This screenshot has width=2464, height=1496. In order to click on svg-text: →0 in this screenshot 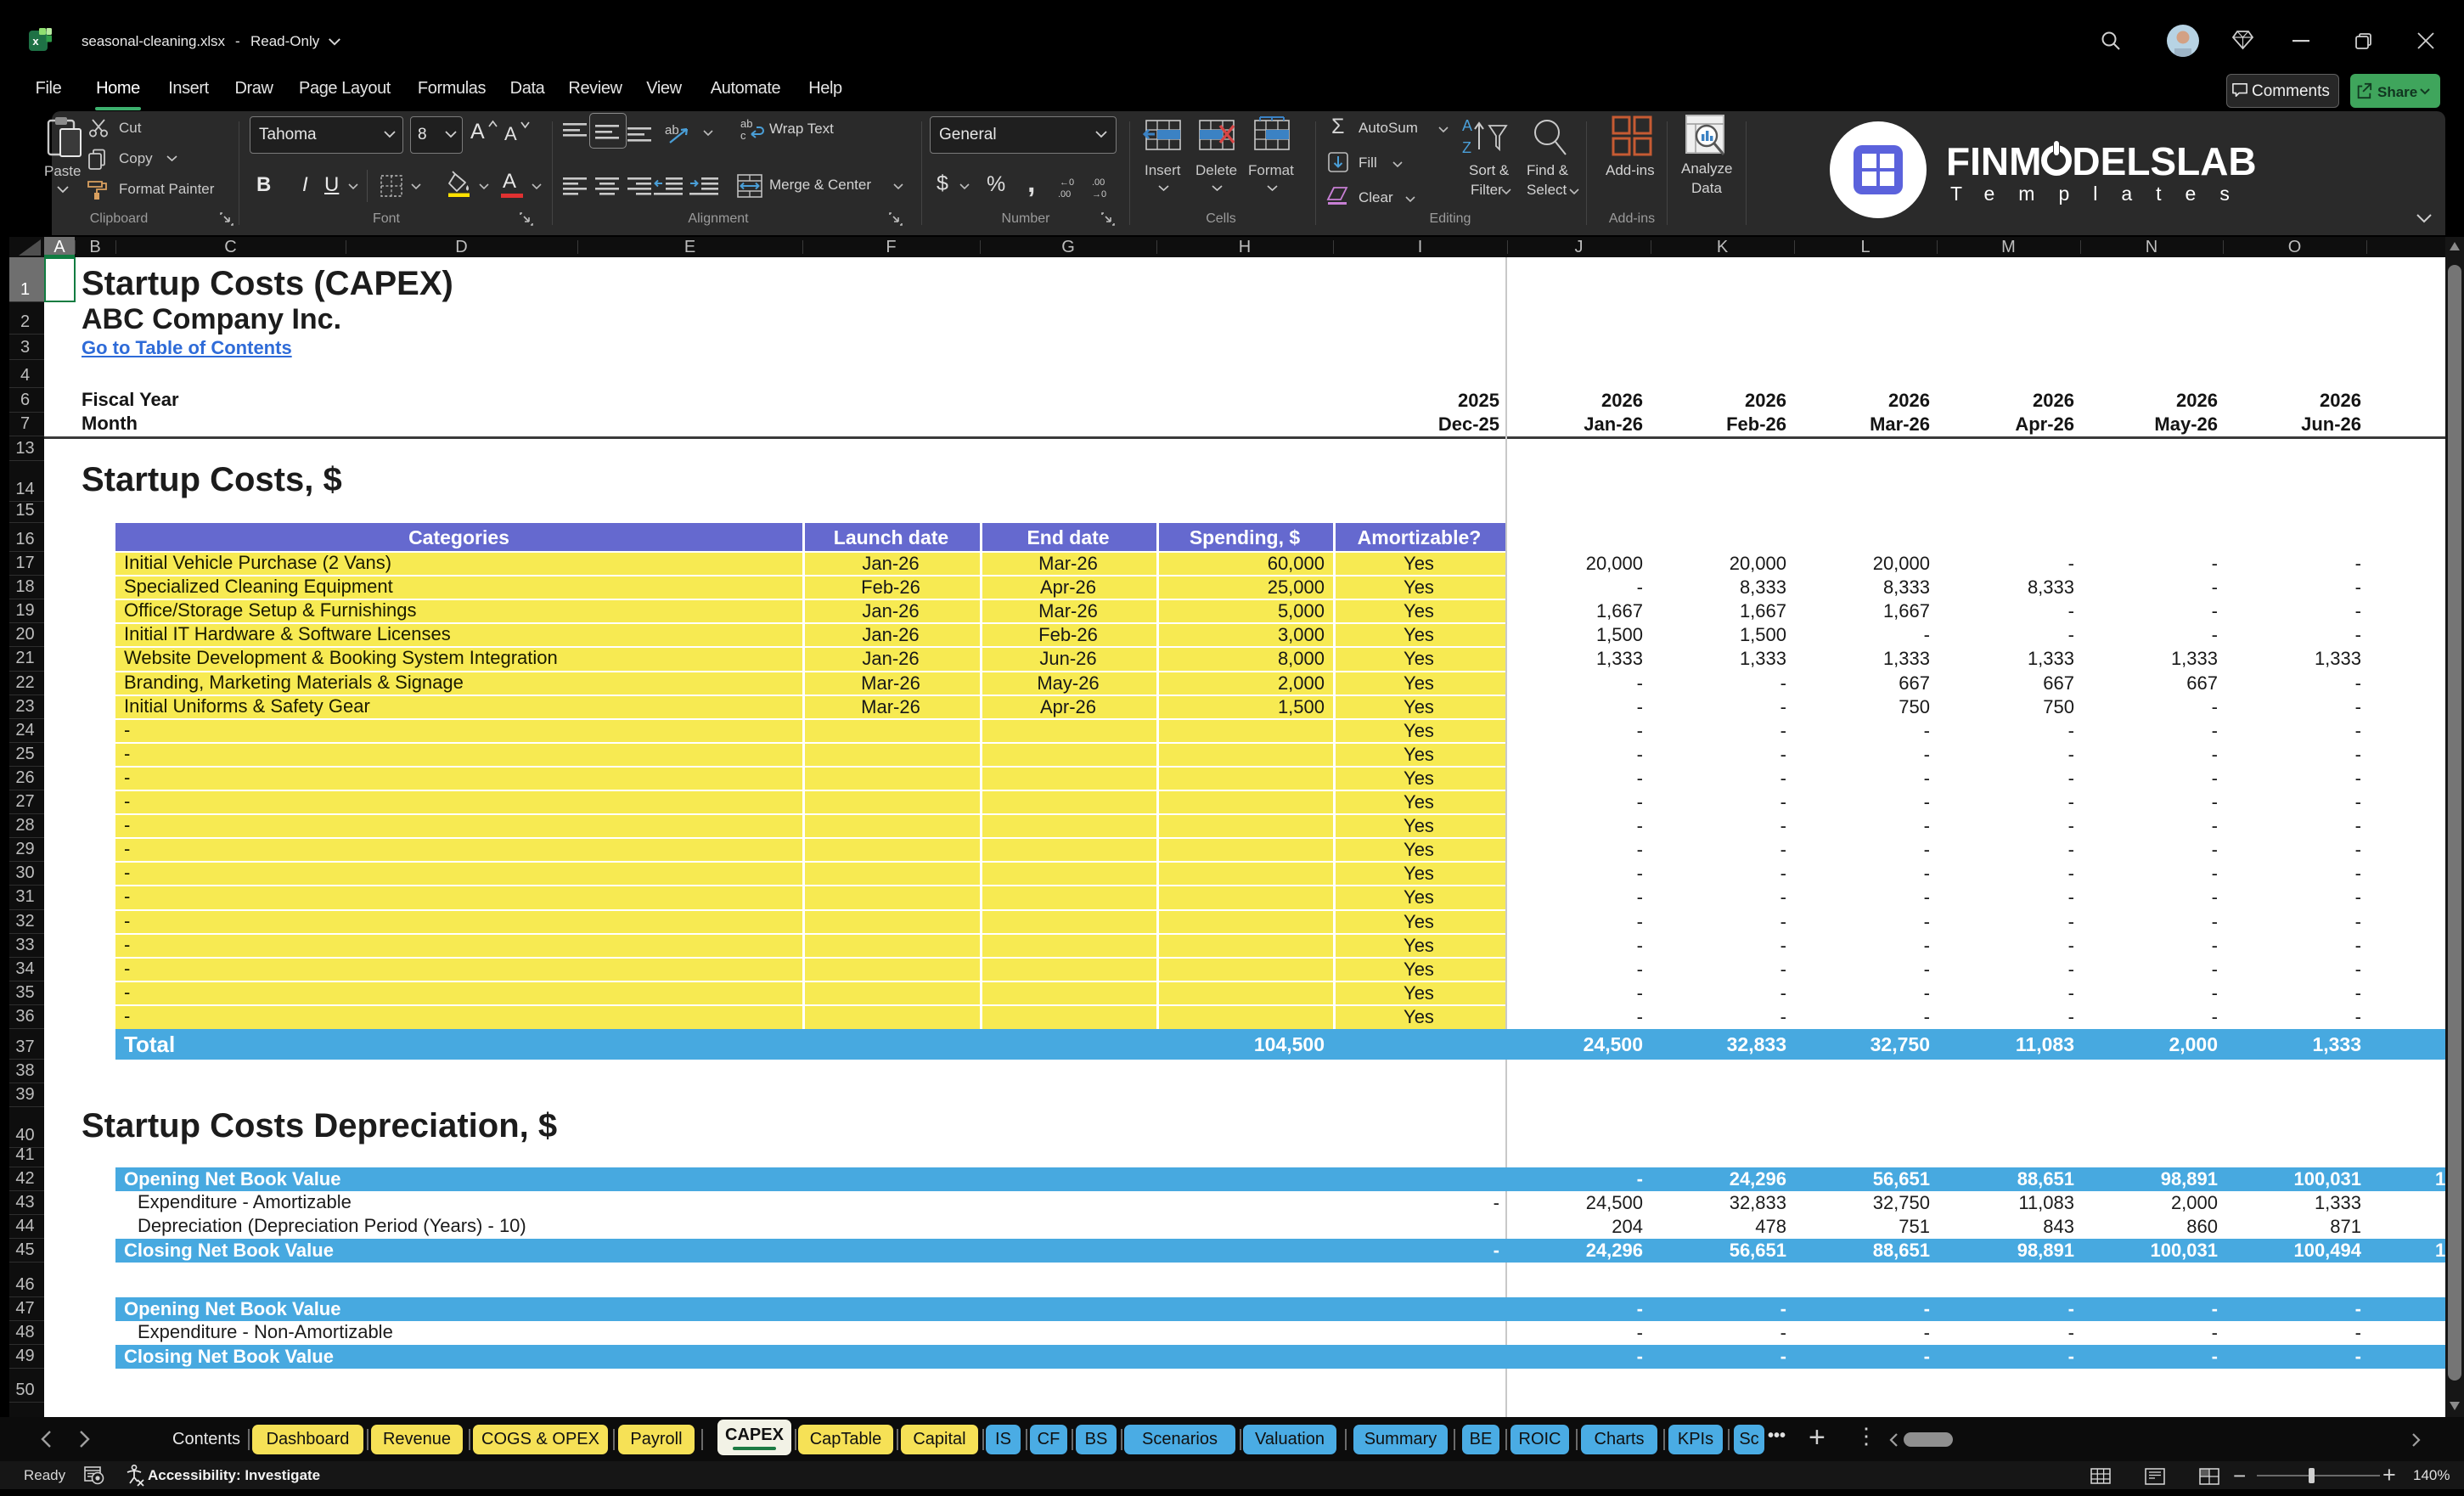, I will do `click(1099, 194)`.